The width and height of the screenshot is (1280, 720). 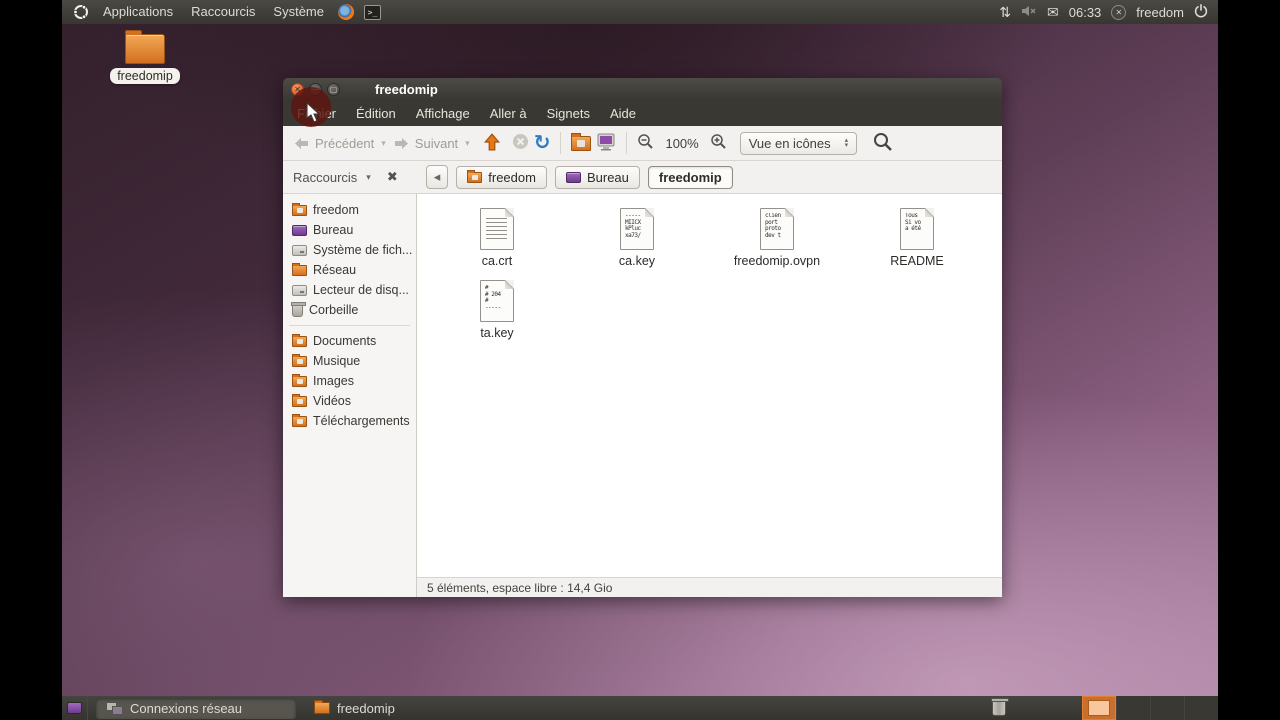 I want to click on trash-icon, so click(x=298, y=309).